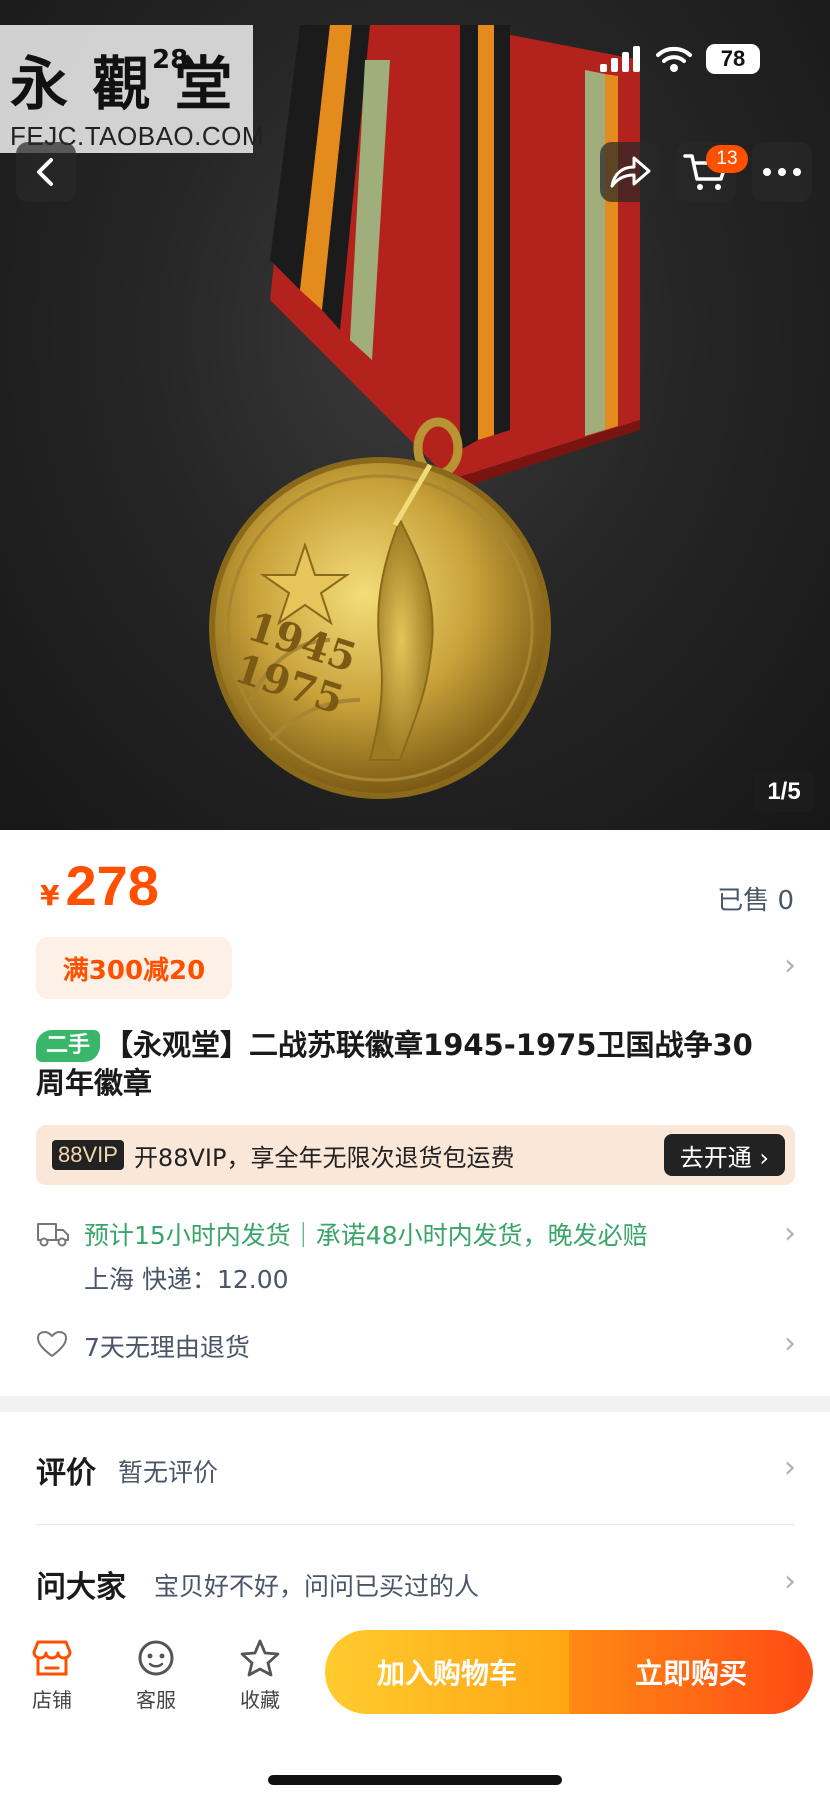  I want to click on vip-open-button: 去开通 ›, so click(724, 1155).